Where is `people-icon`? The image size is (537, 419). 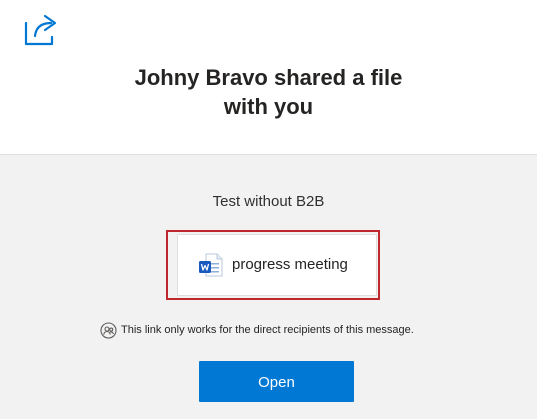
people-icon is located at coordinates (108, 330).